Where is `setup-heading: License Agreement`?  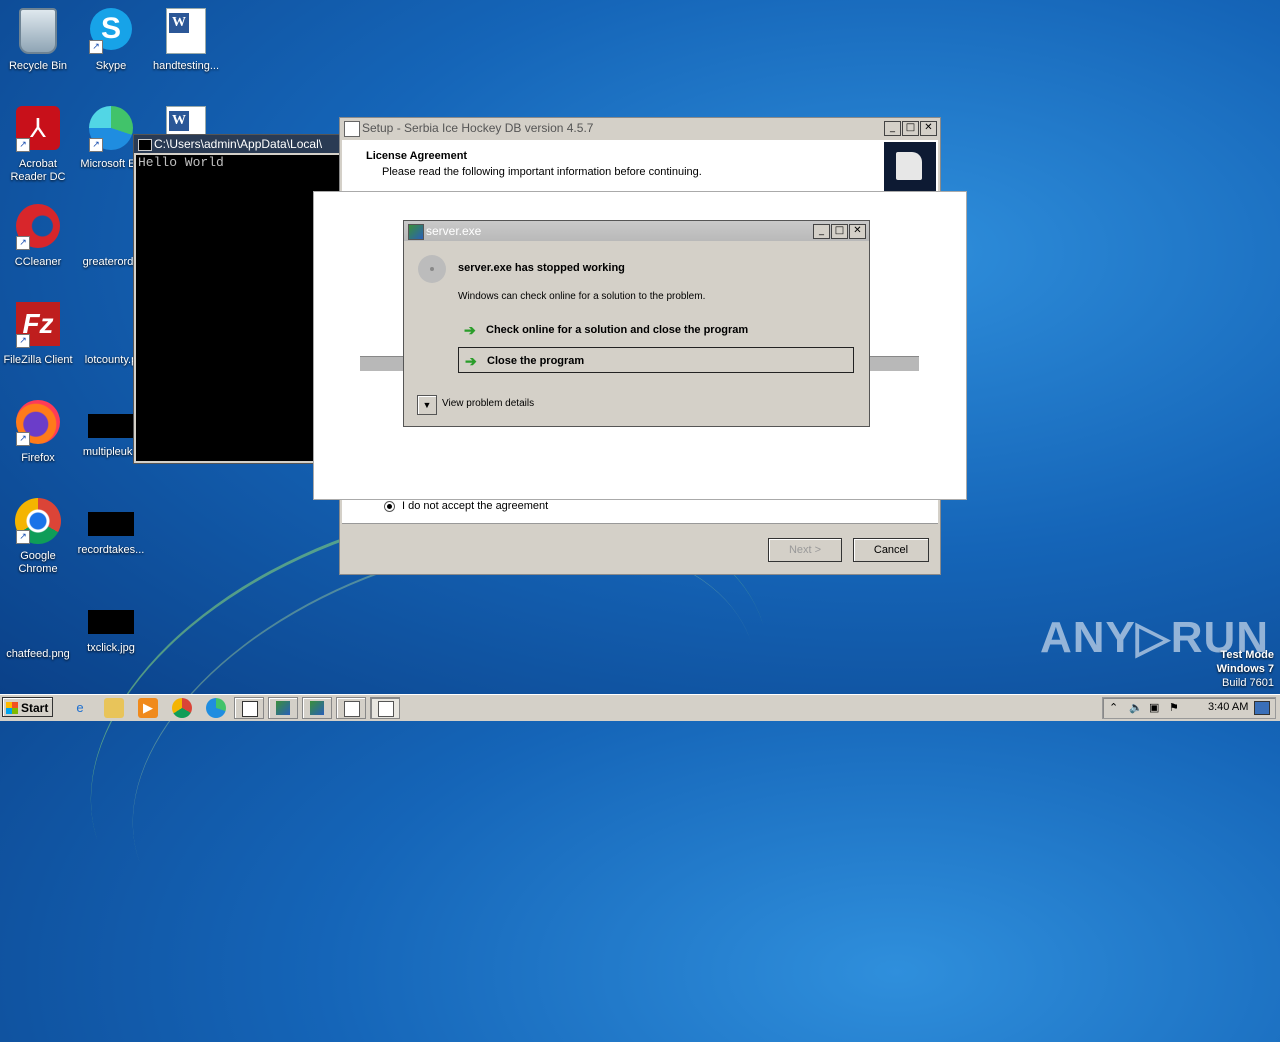
setup-heading: License Agreement is located at coordinates (417, 156).